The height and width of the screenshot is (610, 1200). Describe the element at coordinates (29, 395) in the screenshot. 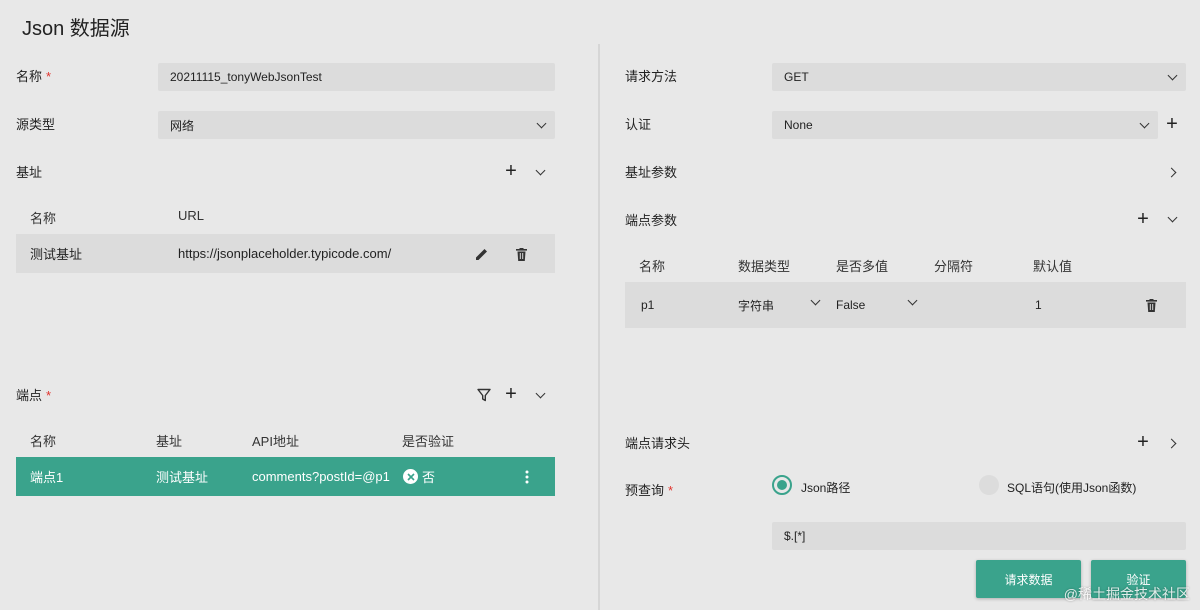

I see `endpoint-label-text: 端点` at that location.